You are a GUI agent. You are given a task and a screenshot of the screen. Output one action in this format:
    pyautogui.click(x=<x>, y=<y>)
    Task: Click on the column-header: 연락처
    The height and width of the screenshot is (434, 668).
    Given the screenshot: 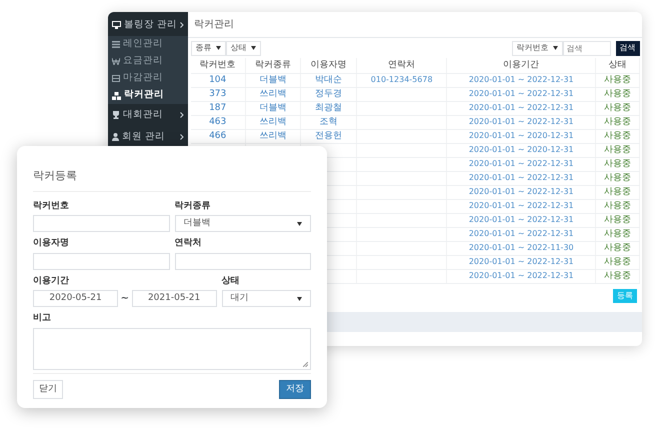 What is the action you would take?
    pyautogui.click(x=401, y=65)
    